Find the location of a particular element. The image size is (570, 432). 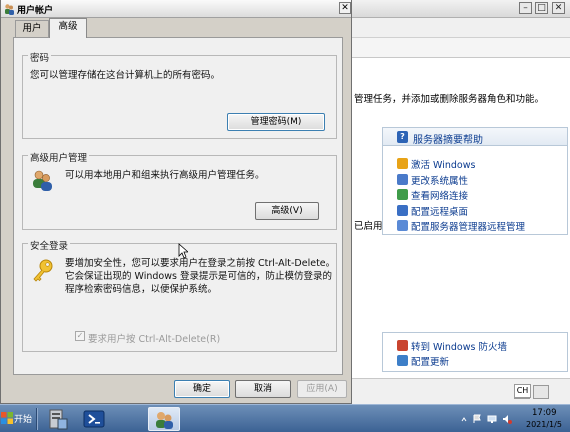

secure-logon-text-line-1: 要增加安全性，您可以要求用户在登录之前按 Ctrl-Alt-Delete。 is located at coordinates (200, 263).